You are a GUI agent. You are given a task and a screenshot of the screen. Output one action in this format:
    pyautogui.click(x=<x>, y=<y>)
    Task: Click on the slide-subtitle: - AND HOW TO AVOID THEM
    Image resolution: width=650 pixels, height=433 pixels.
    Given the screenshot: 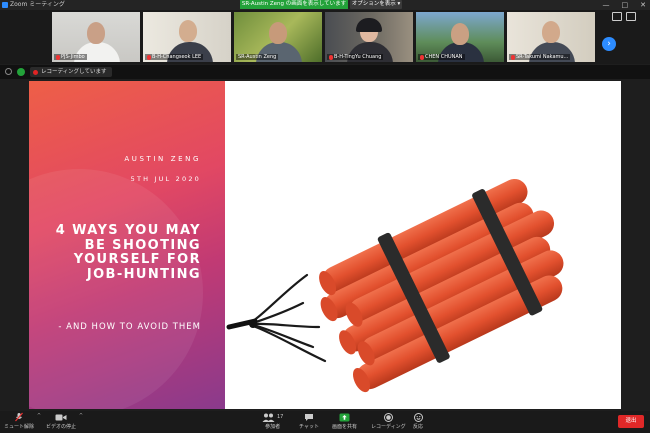 What is the action you would take?
    pyautogui.click(x=129, y=327)
    